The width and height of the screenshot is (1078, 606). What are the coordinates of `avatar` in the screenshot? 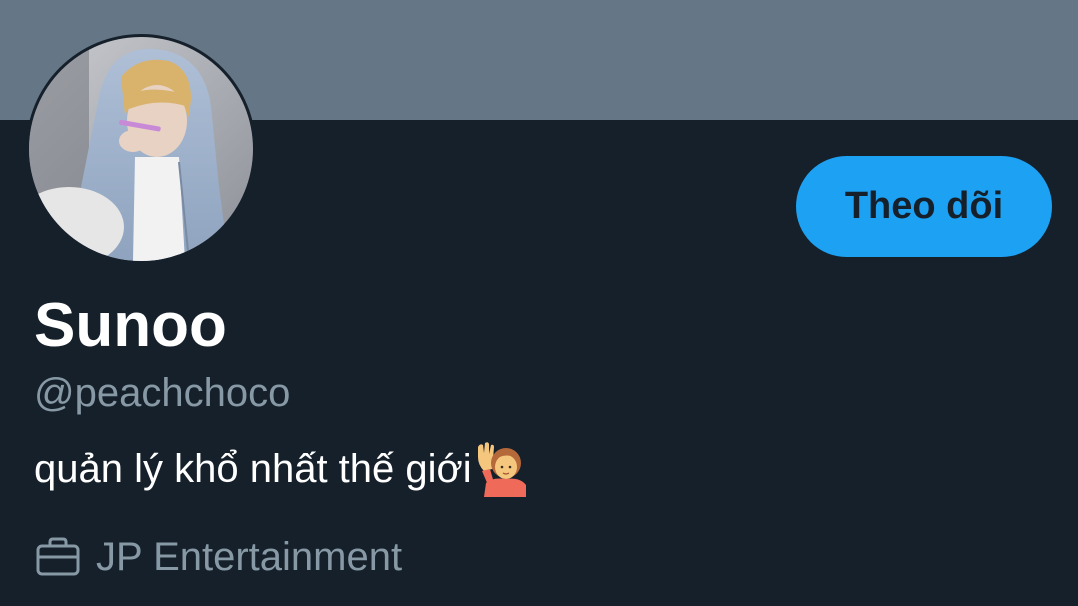 It's located at (141, 149).